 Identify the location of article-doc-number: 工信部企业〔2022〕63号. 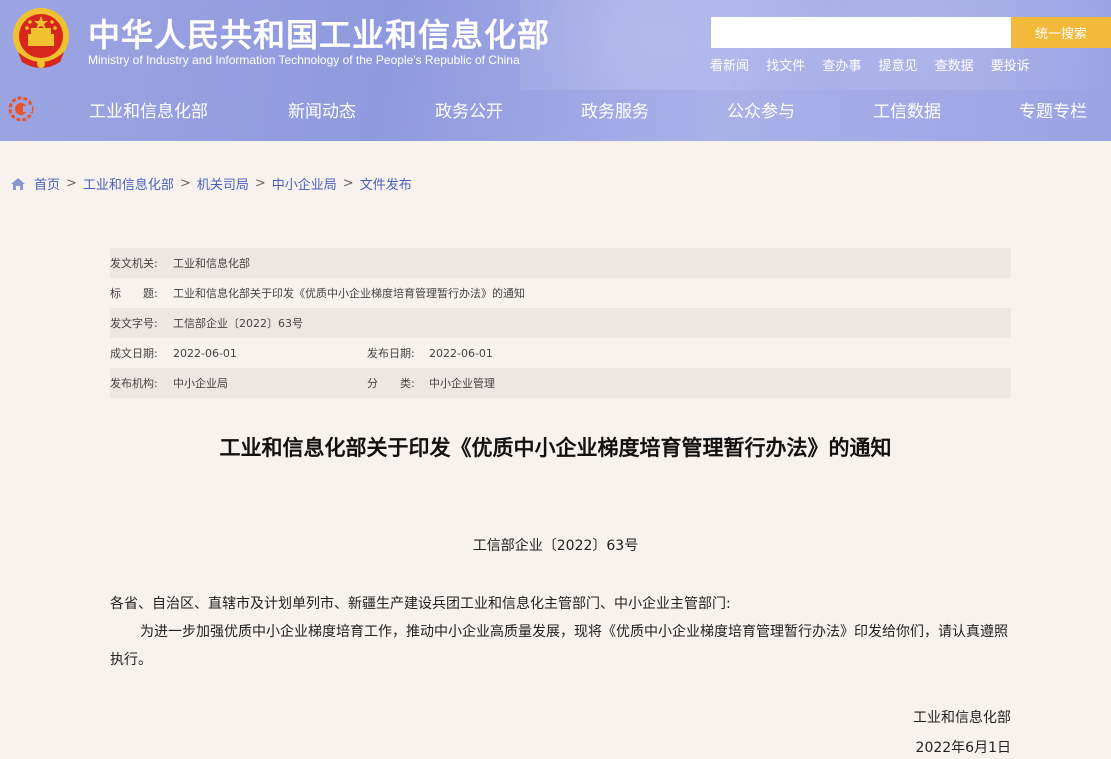
(555, 546).